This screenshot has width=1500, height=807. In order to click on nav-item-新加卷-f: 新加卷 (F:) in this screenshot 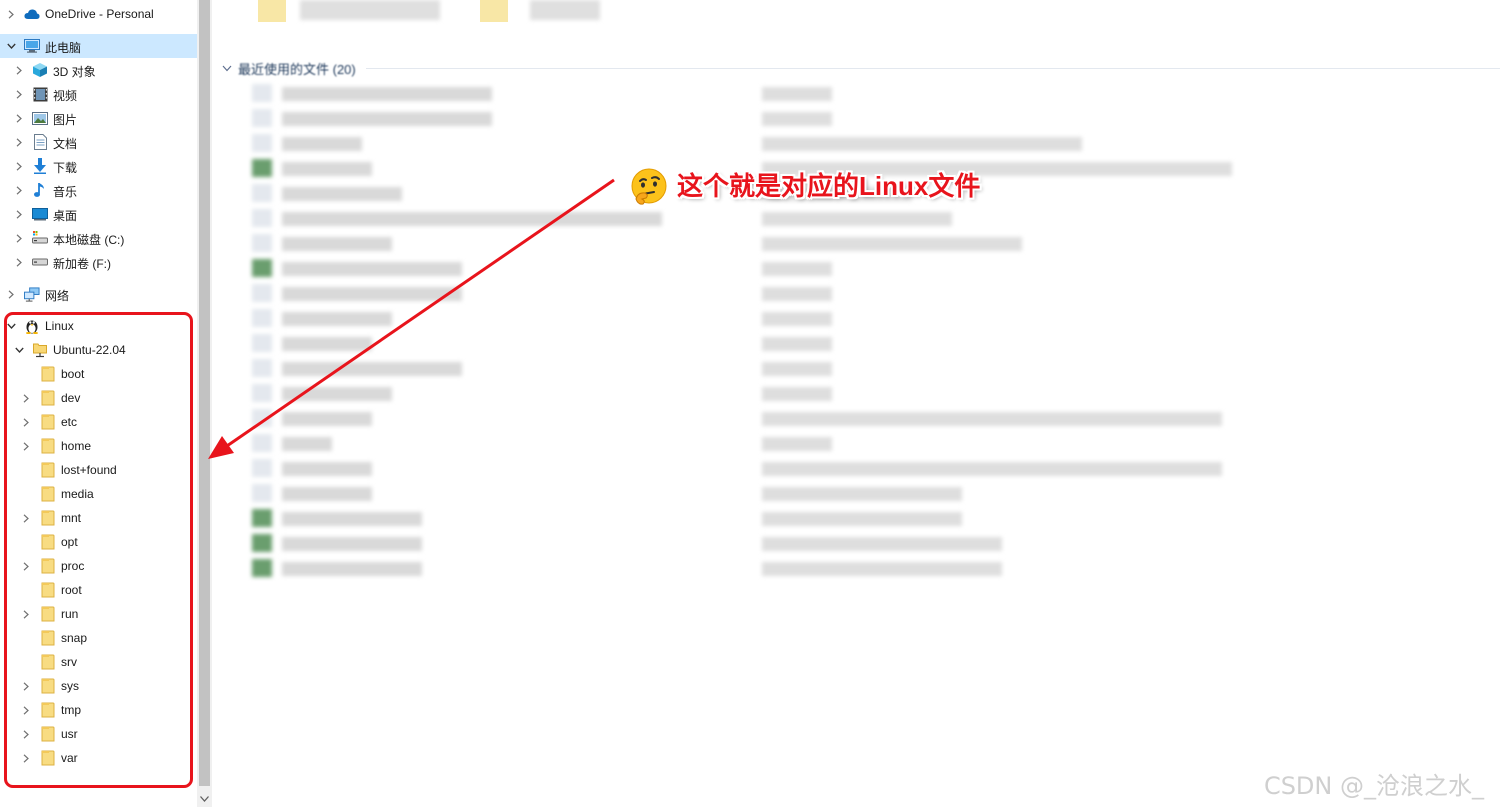, I will do `click(98, 262)`.